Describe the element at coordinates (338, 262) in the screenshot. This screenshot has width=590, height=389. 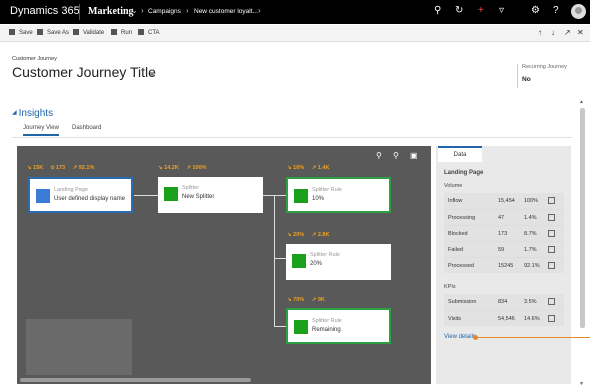
I see `journey-tile-splitter-rule: Splitter Rule 20%` at that location.